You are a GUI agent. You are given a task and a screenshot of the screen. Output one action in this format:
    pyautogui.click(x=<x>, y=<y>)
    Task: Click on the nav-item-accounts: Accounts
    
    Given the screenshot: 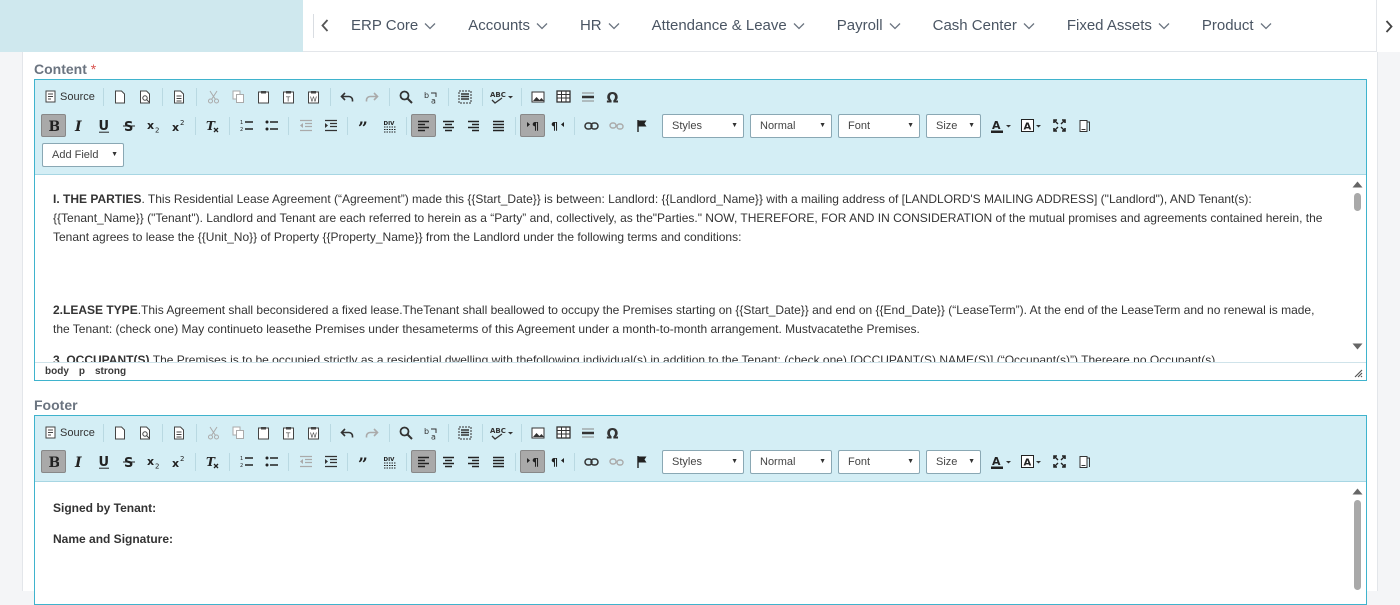 What is the action you would take?
    pyautogui.click(x=508, y=26)
    